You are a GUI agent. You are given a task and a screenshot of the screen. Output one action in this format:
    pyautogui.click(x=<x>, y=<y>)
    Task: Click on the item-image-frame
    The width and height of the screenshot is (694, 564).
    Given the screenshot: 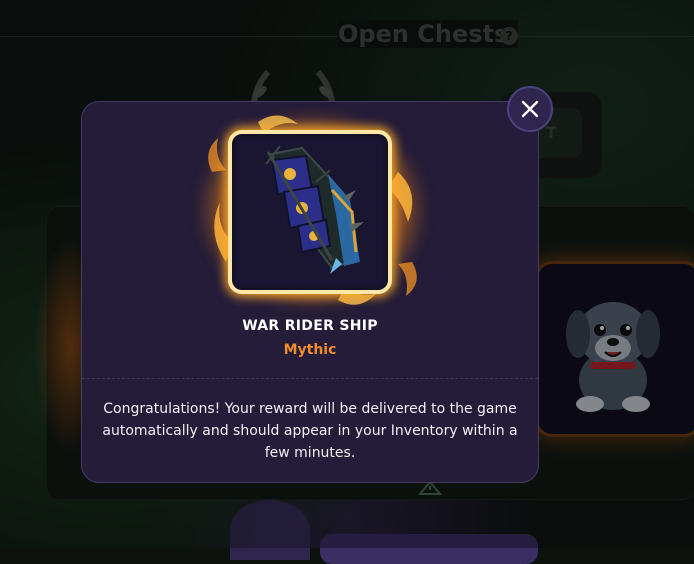 What is the action you would take?
    pyautogui.click(x=310, y=212)
    